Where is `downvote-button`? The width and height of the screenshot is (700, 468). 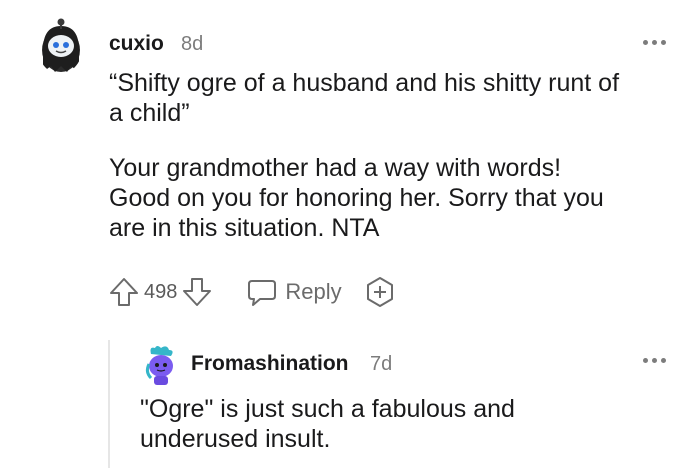
downvote-button is located at coordinates (197, 292).